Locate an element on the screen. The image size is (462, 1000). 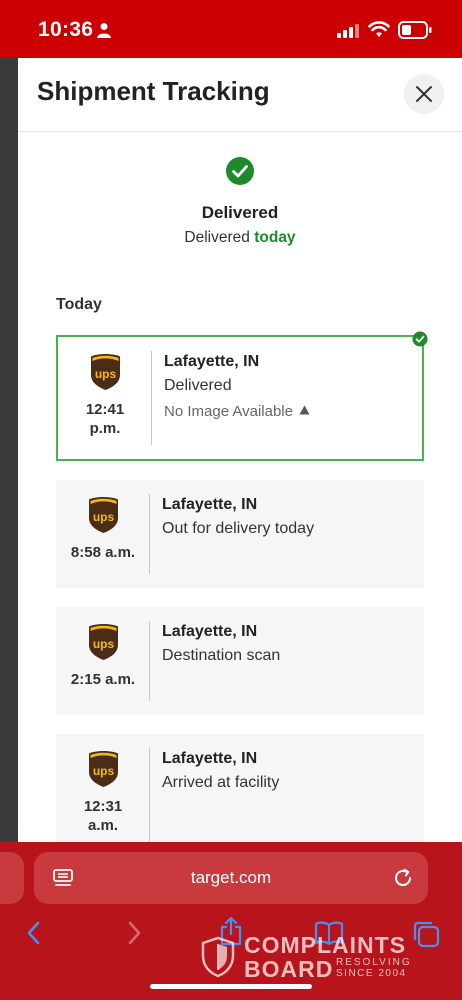
watermark-line1: COMPLAINTS is located at coordinates (325, 945).